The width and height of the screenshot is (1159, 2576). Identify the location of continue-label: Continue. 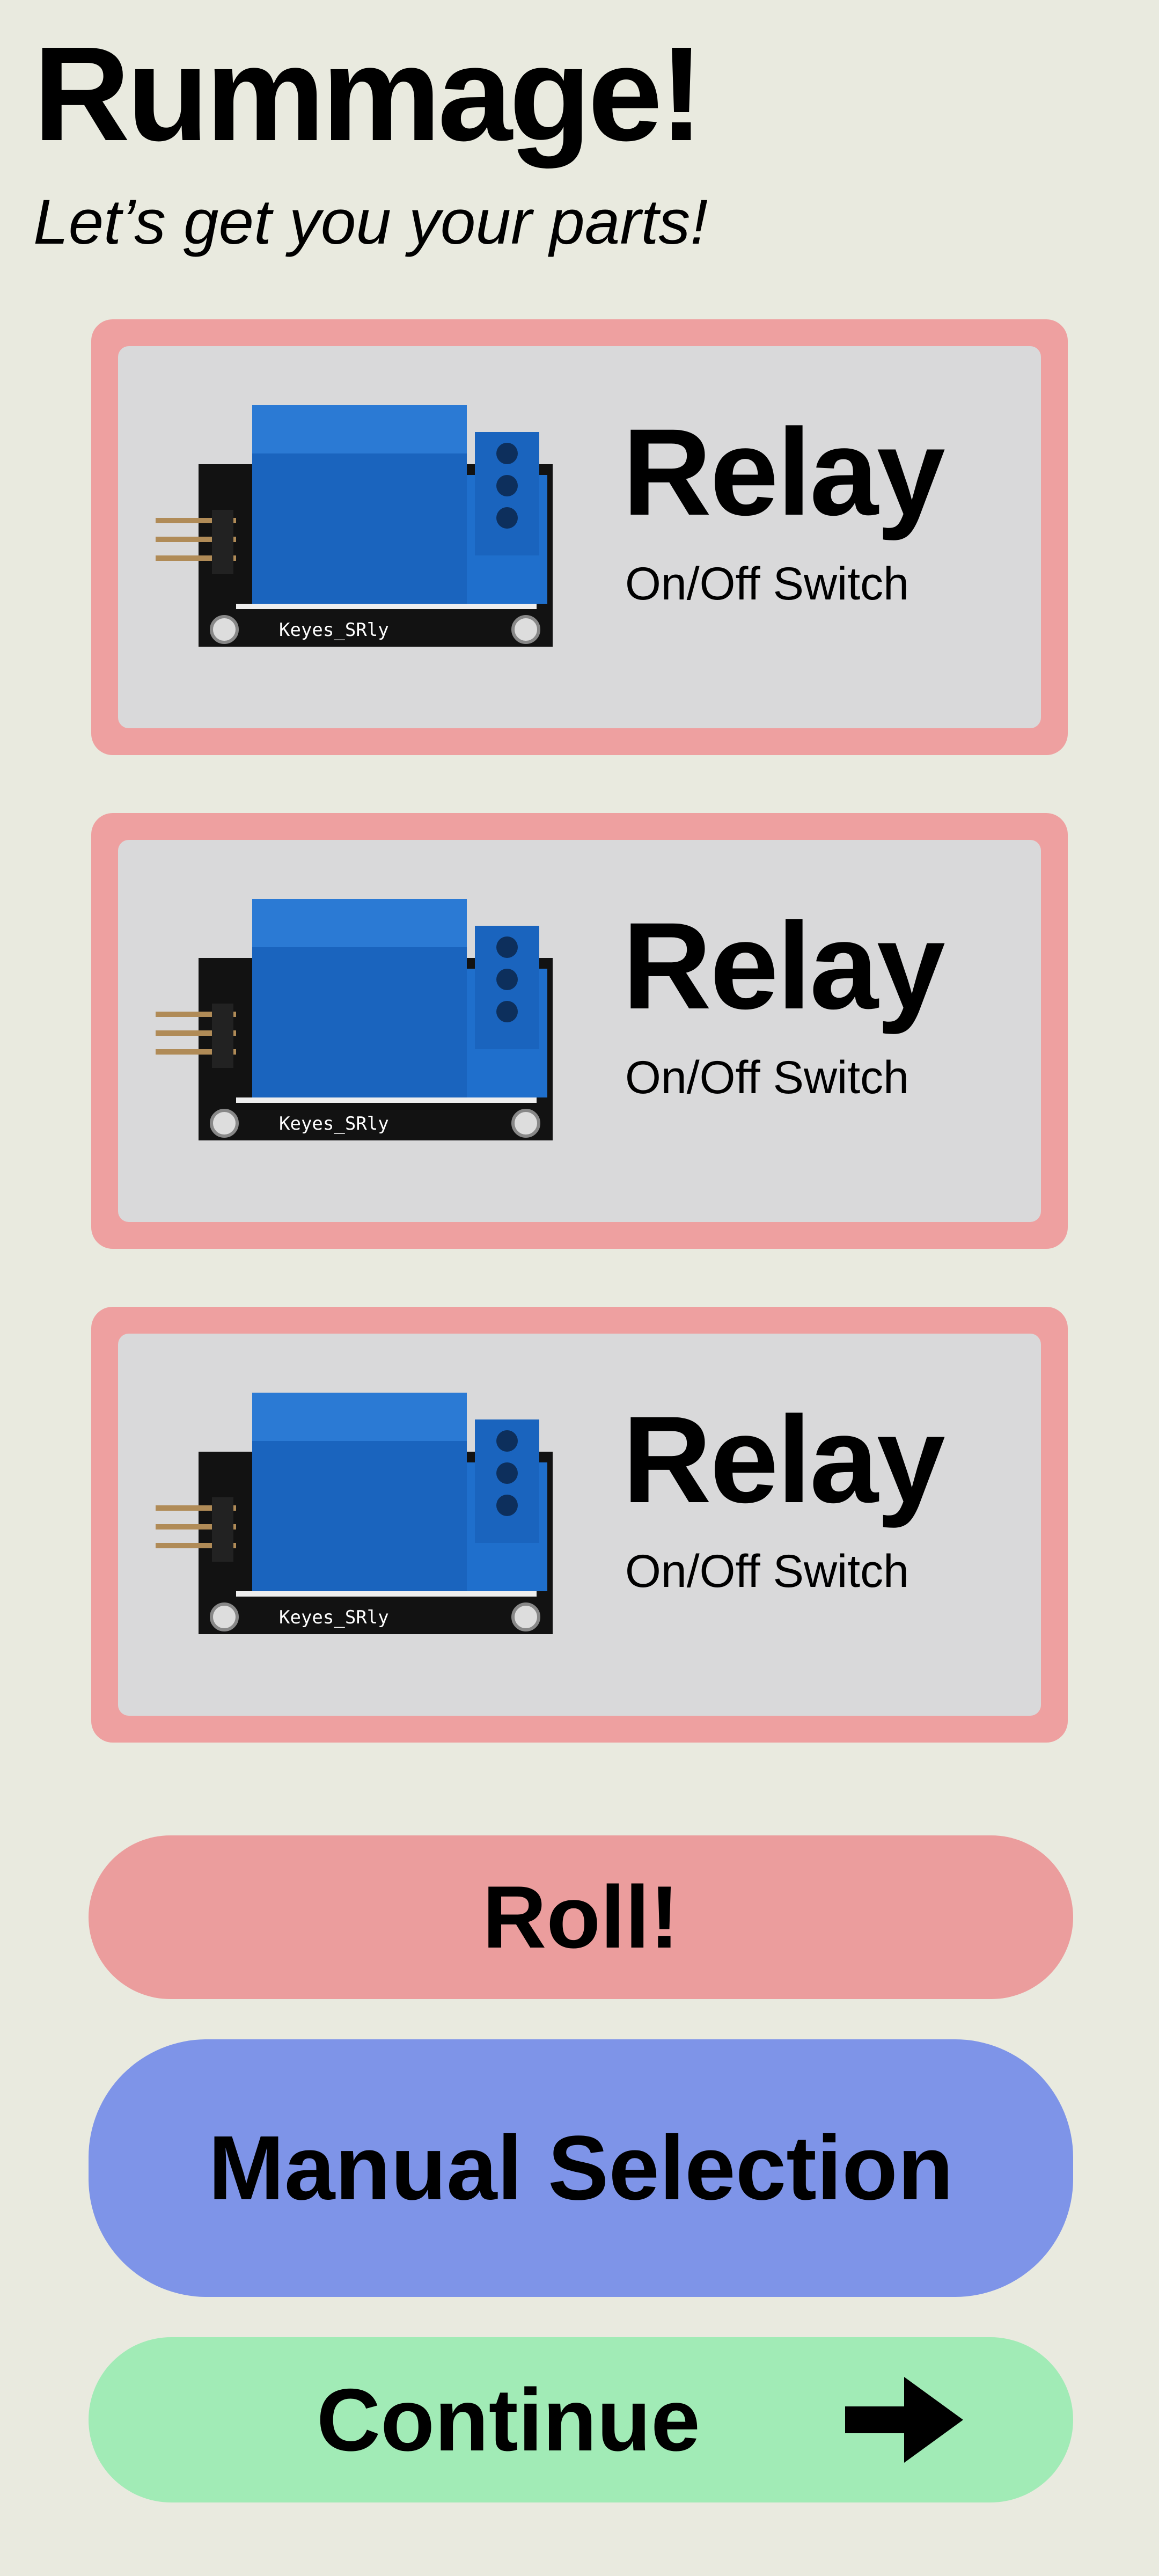
(508, 2419).